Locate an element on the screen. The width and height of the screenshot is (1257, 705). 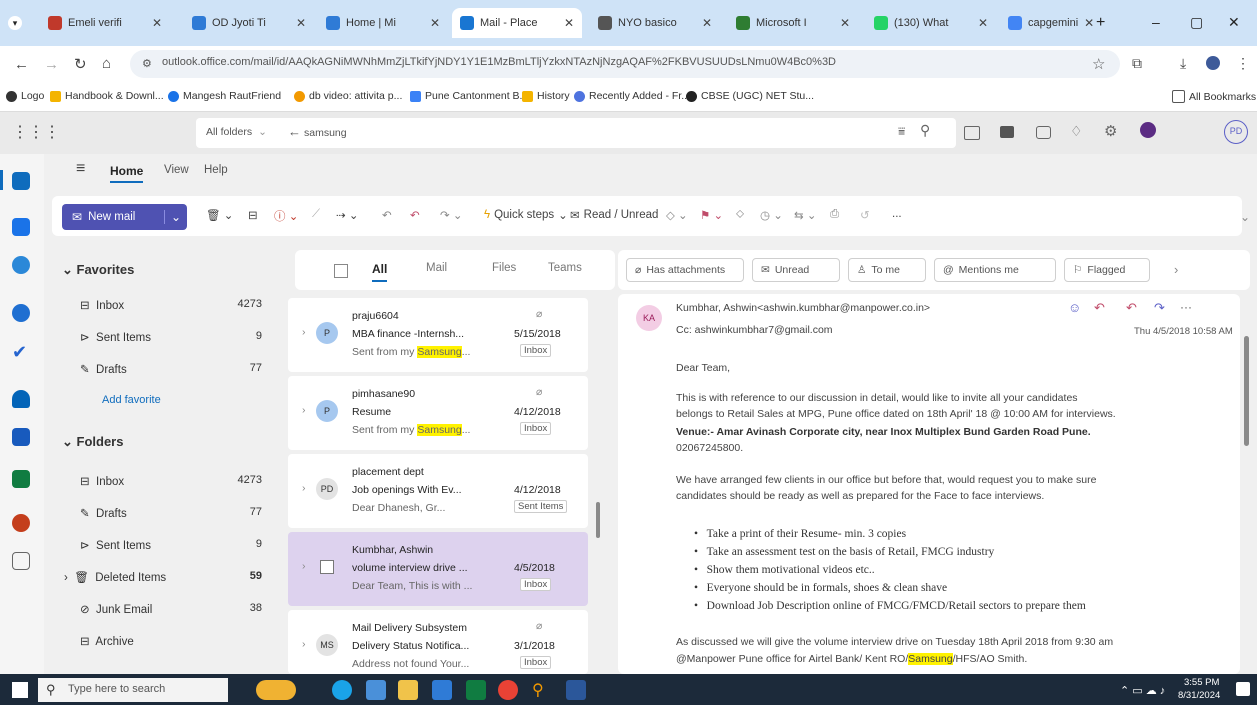
archive-icon: ⊟ is located at coordinates (253, 215).